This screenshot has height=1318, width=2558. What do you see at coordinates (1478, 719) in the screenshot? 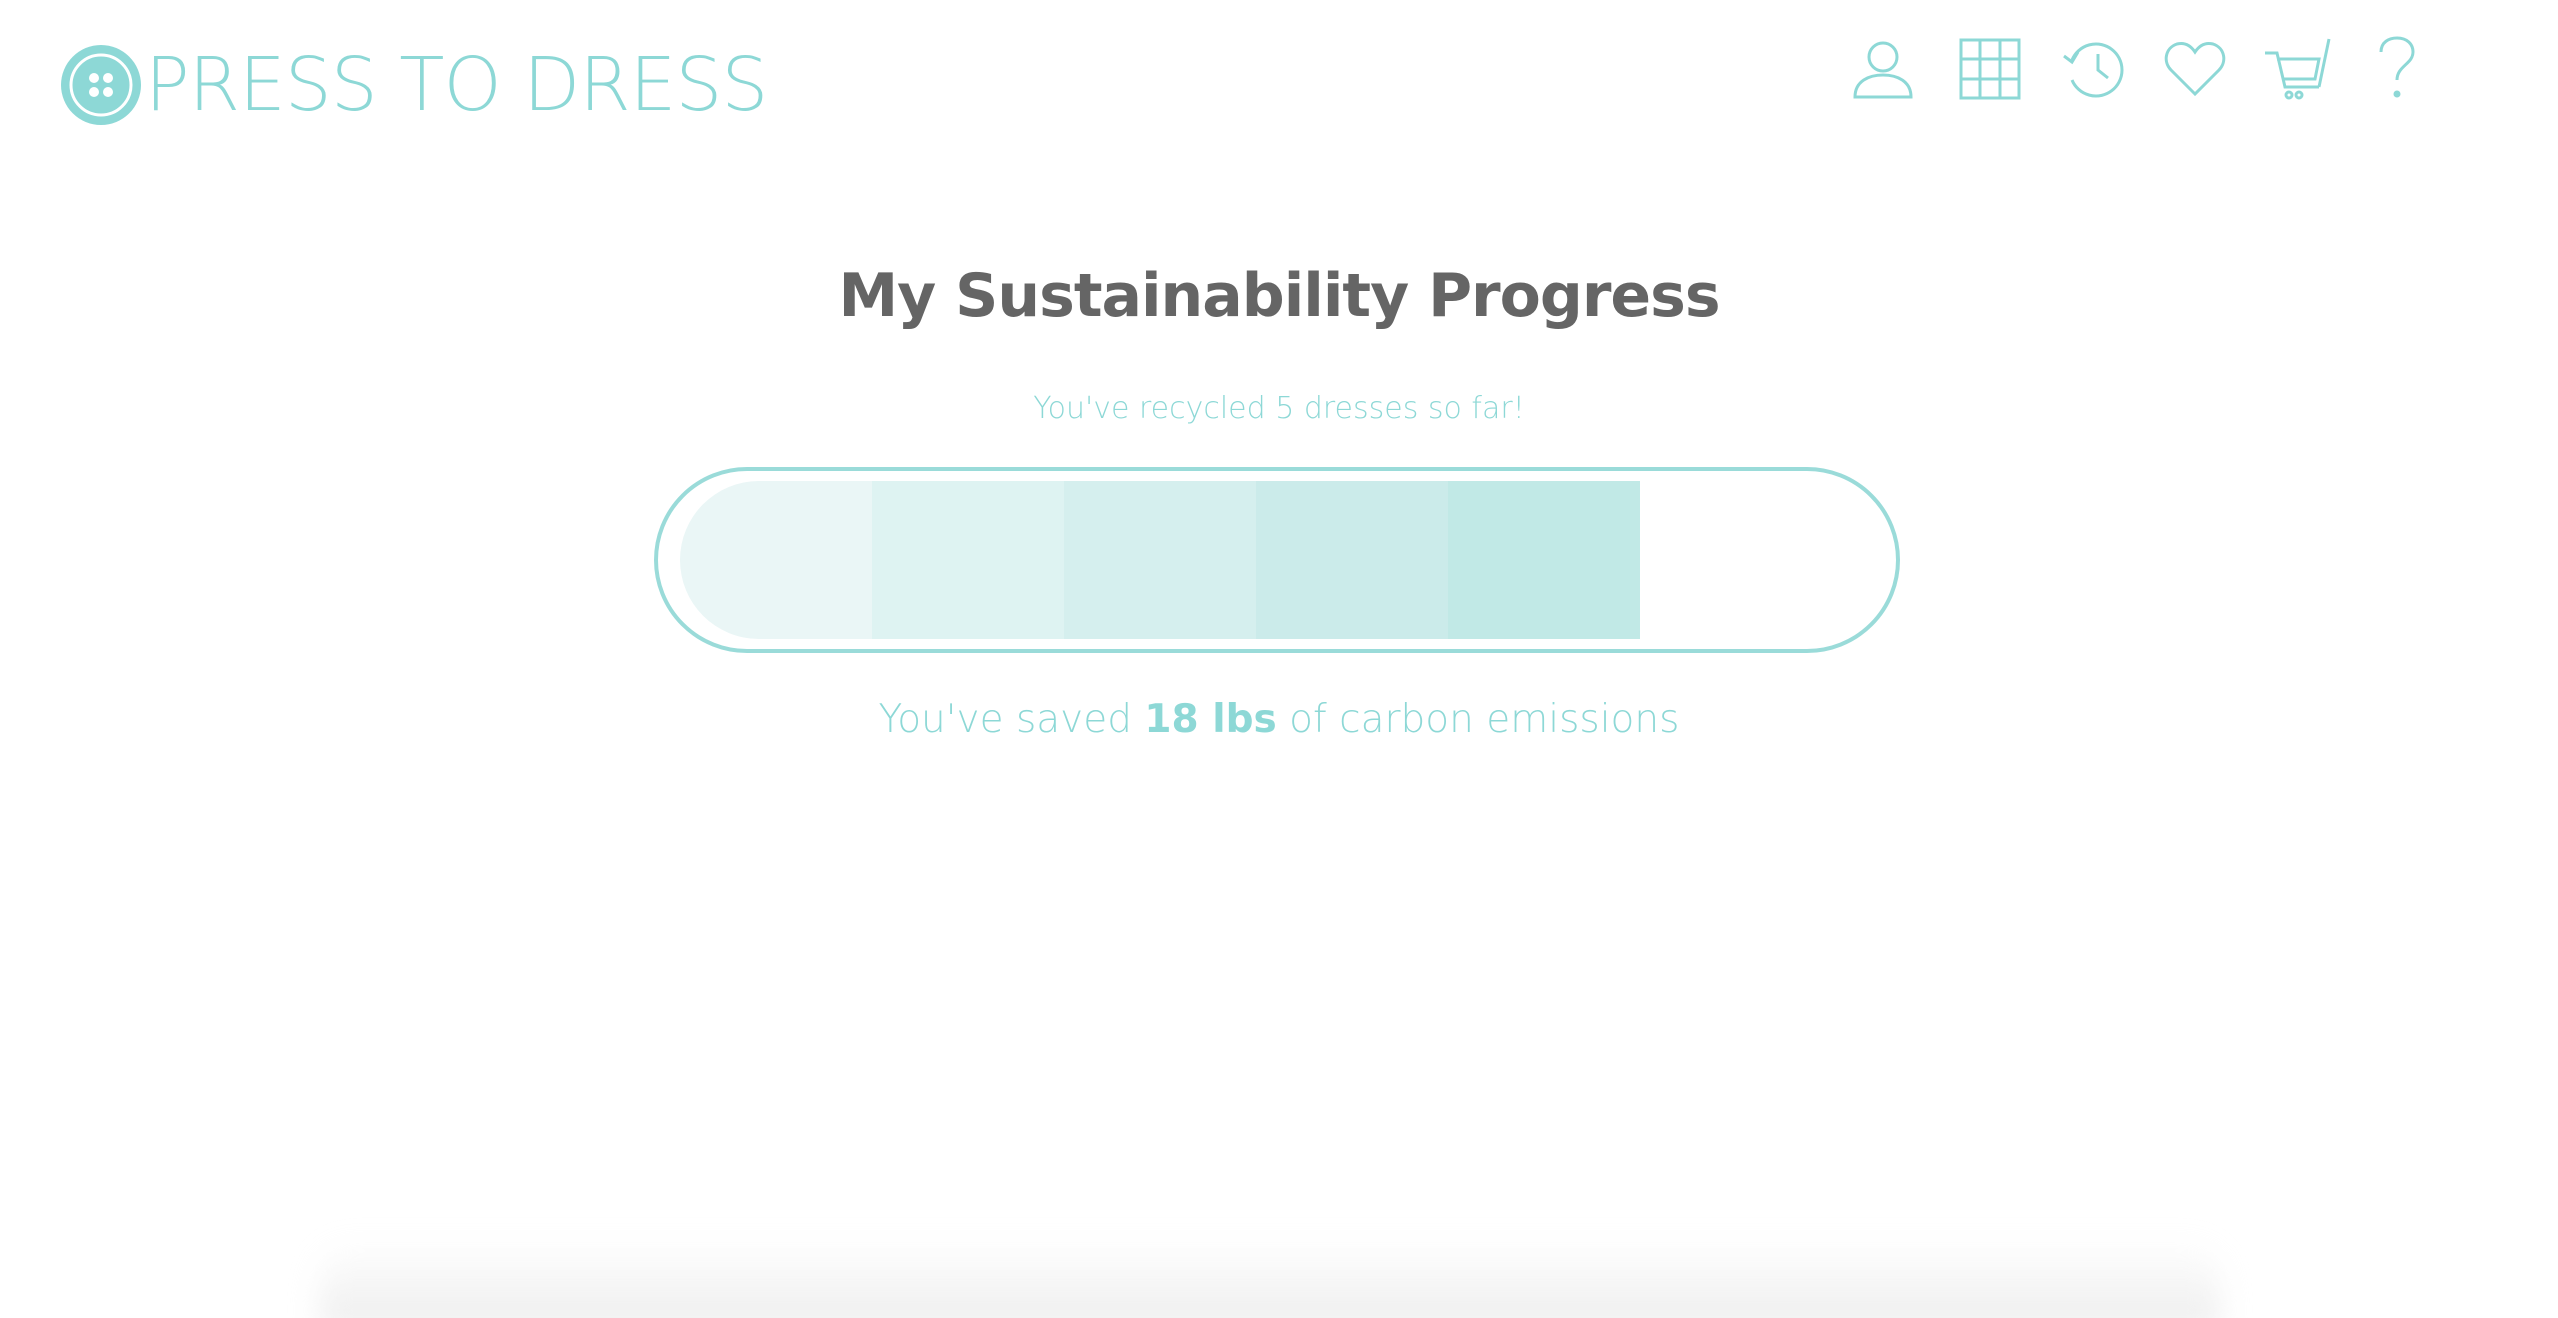
I see `saved-suffix: of carbon emissions` at bounding box center [1478, 719].